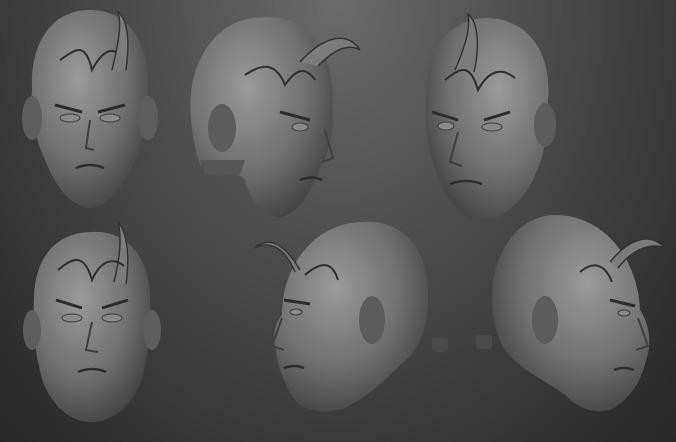 Image resolution: width=676 pixels, height=442 pixels. Describe the element at coordinates (92, 326) in the screenshot. I see `head-front-low-icon` at that location.